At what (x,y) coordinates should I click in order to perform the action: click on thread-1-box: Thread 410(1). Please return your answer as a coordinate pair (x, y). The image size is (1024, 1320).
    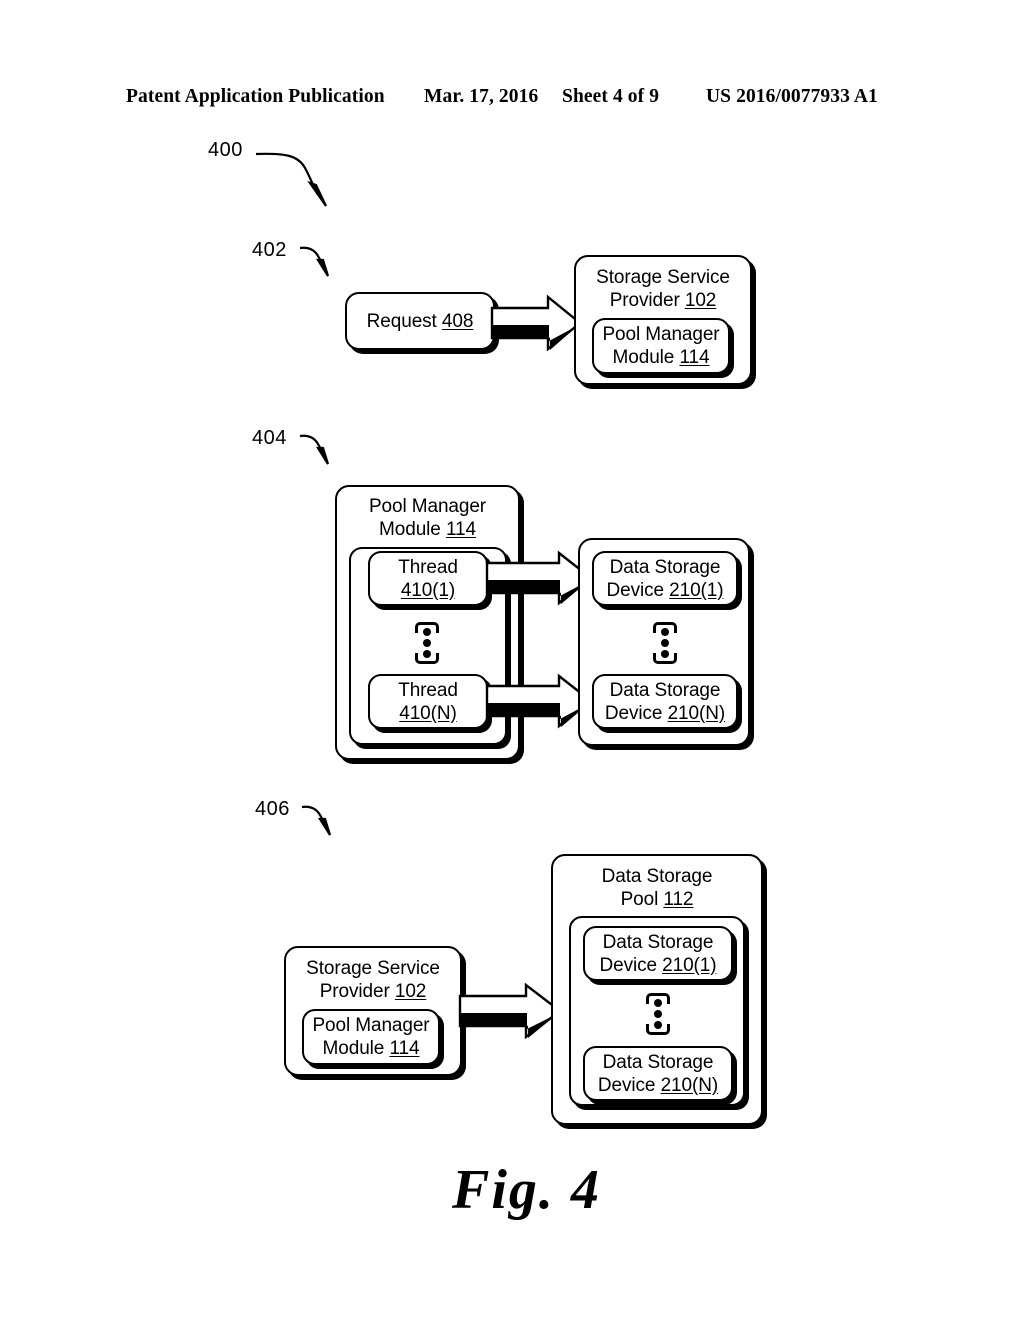
    Looking at the image, I should click on (428, 578).